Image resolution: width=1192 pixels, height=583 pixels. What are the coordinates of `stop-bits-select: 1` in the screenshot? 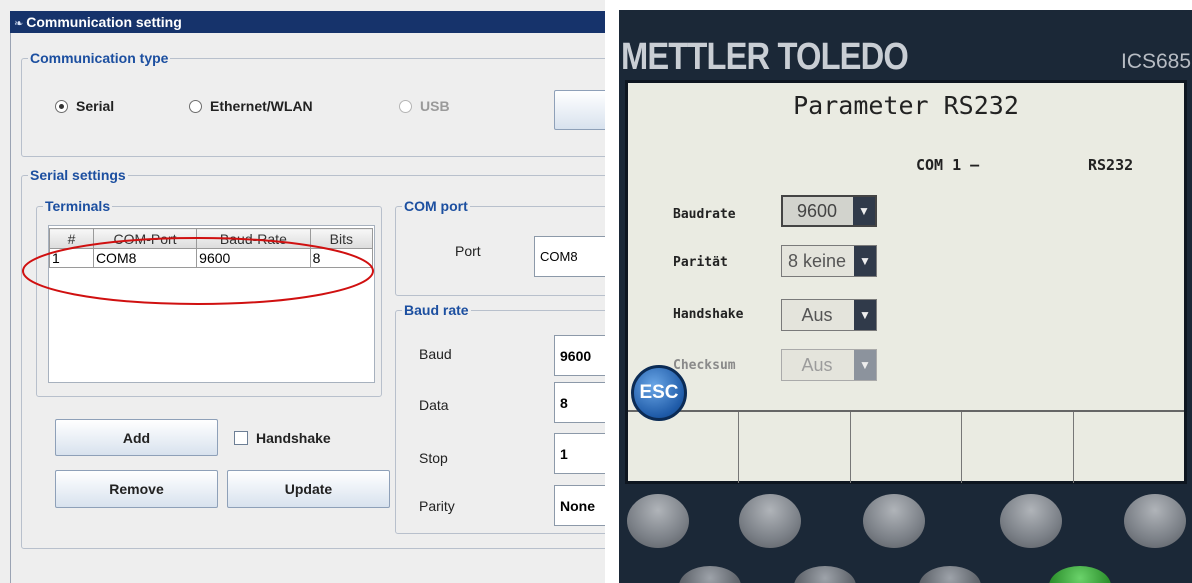 It's located at (579, 453).